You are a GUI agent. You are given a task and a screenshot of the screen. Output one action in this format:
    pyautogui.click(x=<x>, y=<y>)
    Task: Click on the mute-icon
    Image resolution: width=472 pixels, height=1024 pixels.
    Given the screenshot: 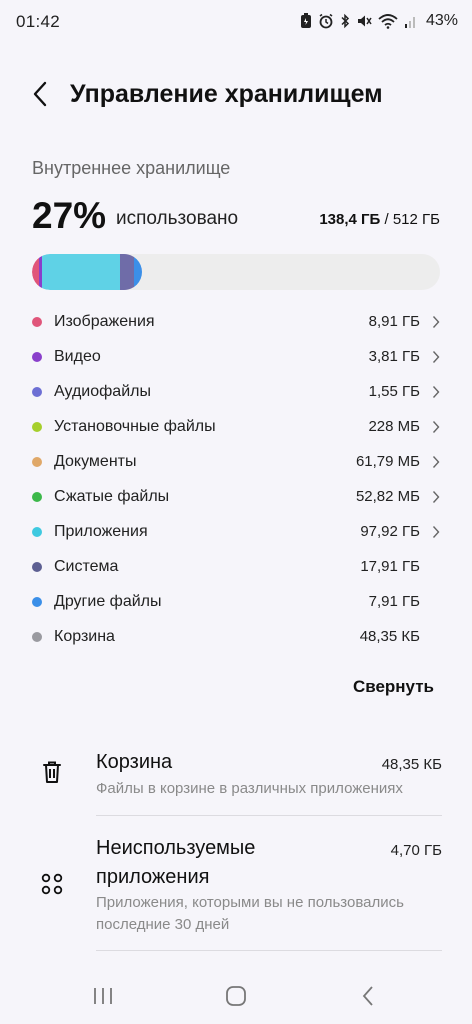 What is the action you would take?
    pyautogui.click(x=364, y=21)
    